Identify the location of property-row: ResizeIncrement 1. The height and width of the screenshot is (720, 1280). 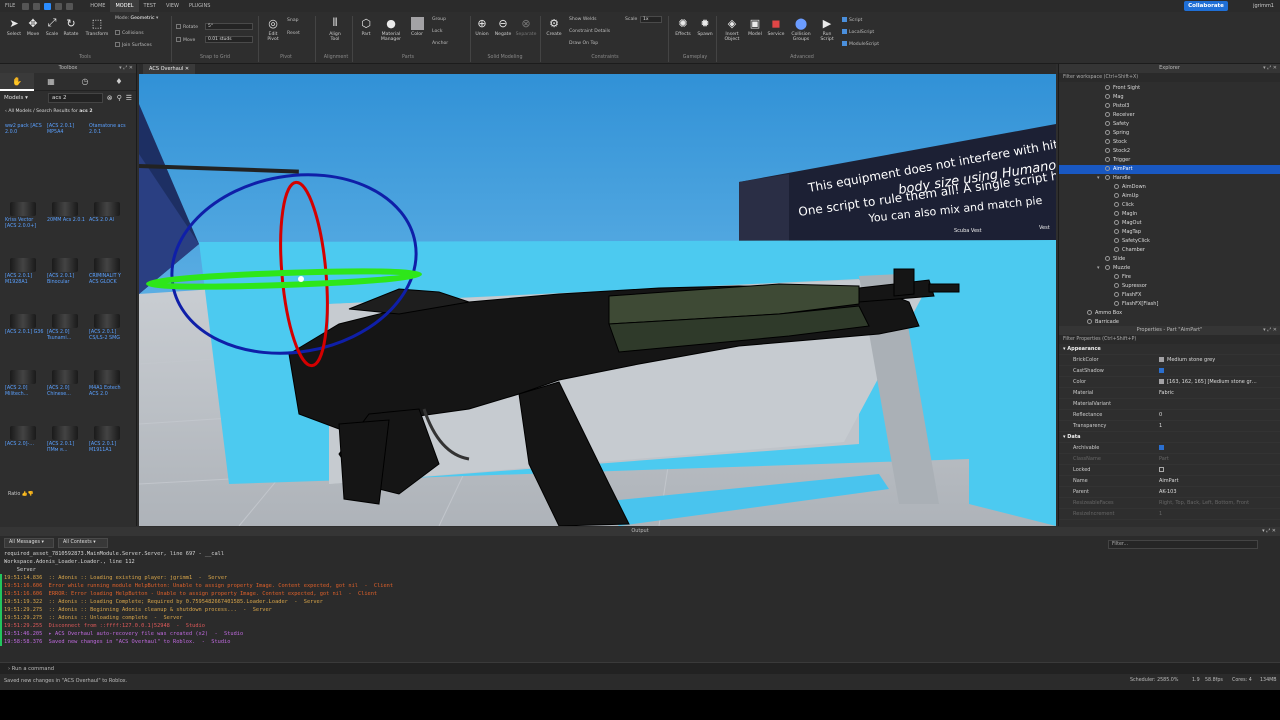
(1169, 514).